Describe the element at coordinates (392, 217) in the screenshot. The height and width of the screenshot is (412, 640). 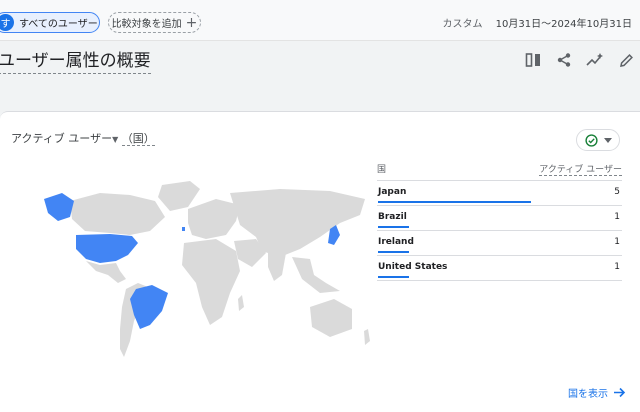
I see `row-country: Brazil` at that location.